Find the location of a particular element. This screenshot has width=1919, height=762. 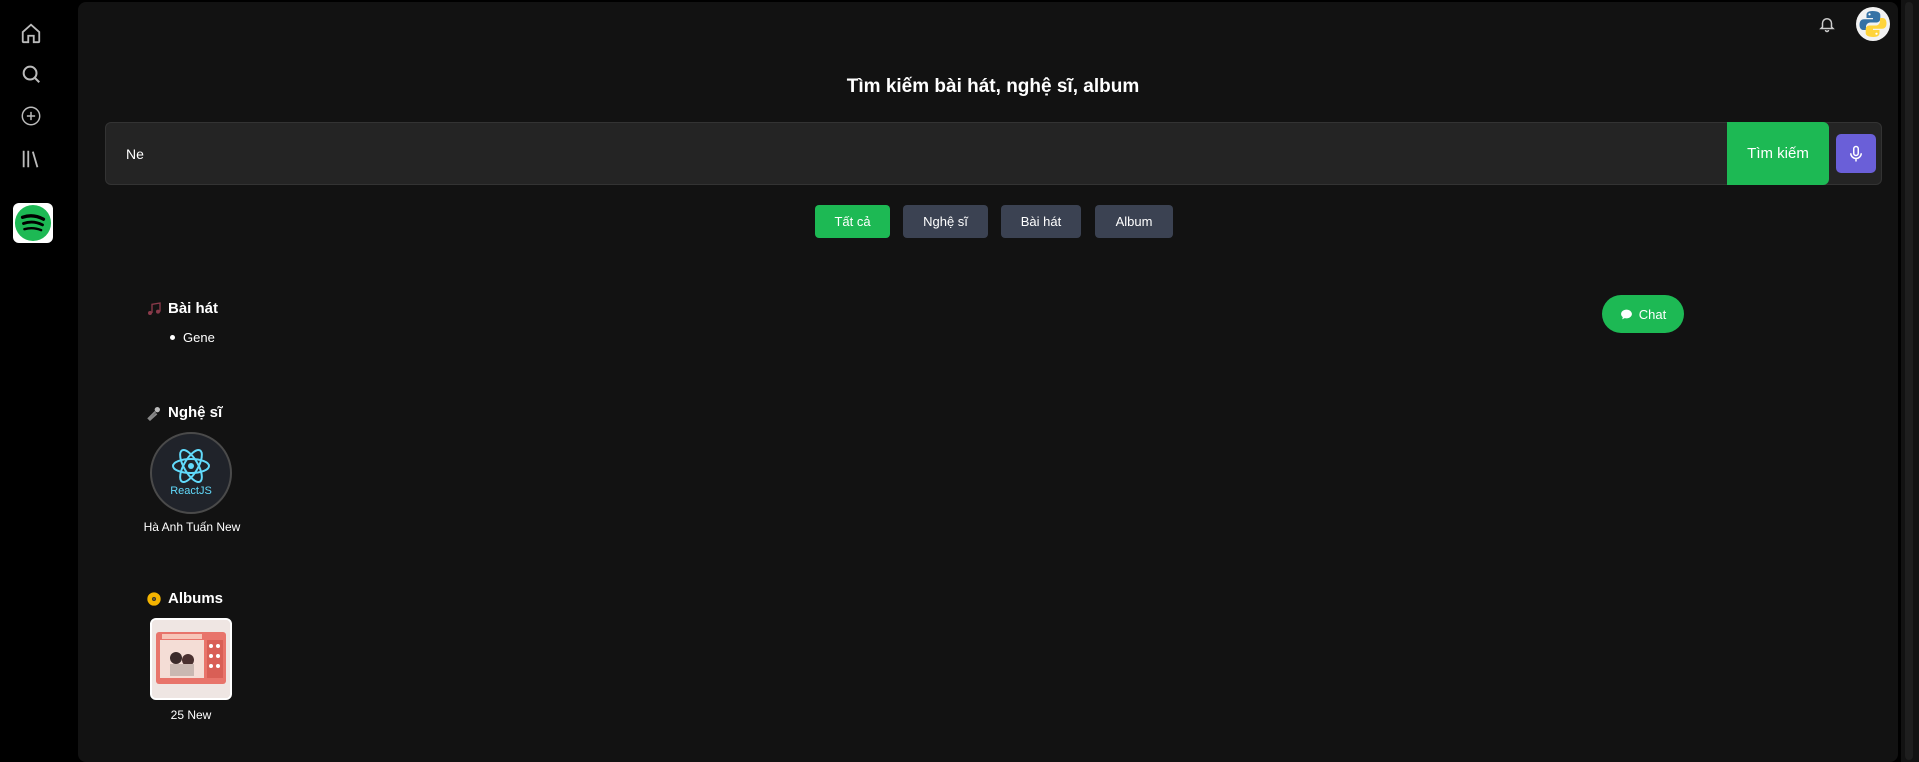

album-art is located at coordinates (191, 659).